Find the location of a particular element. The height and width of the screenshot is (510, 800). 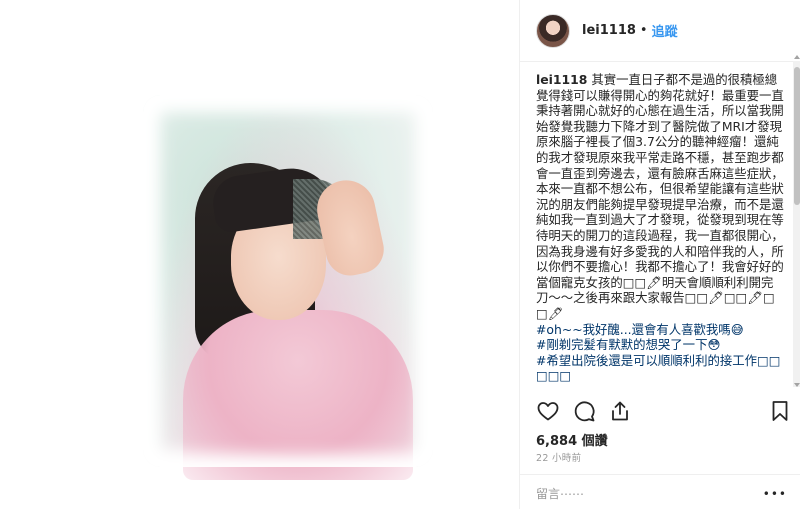

post-header: lei1118 • 追蹤 is located at coordinates (660, 31).